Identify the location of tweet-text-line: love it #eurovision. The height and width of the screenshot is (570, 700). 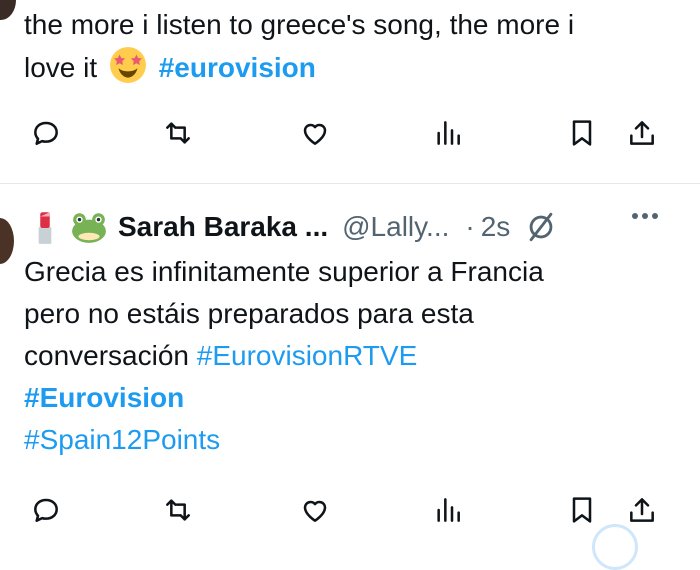
(299, 67).